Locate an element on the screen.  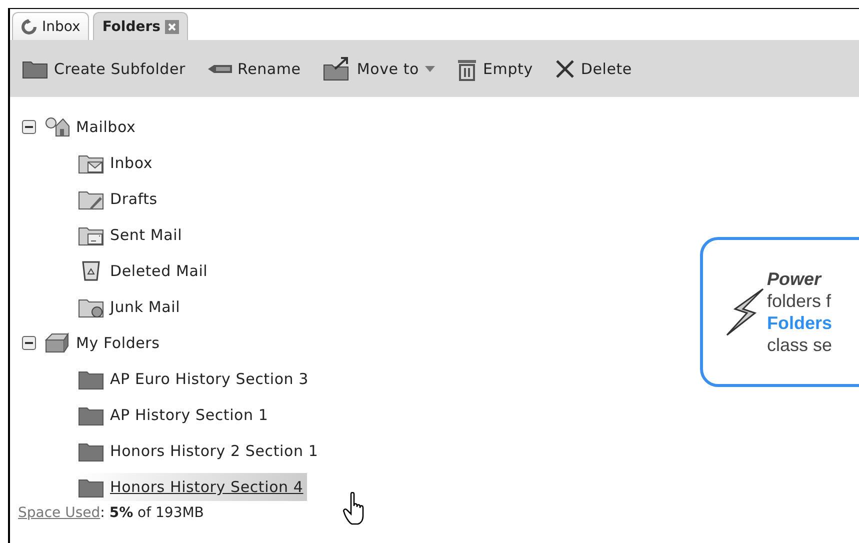
tree-item: Junk Mail is located at coordinates (145, 307).